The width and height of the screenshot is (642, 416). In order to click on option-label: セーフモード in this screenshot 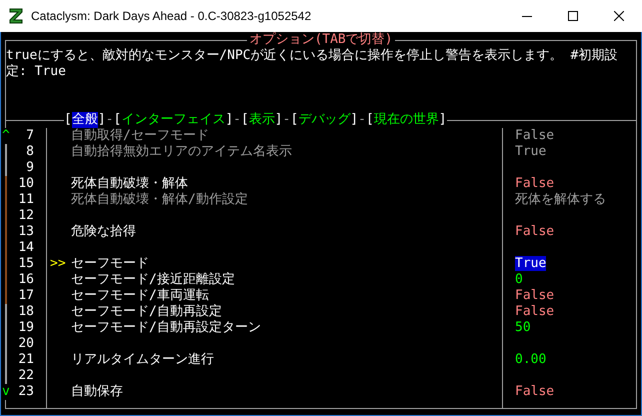, I will do `click(110, 264)`.